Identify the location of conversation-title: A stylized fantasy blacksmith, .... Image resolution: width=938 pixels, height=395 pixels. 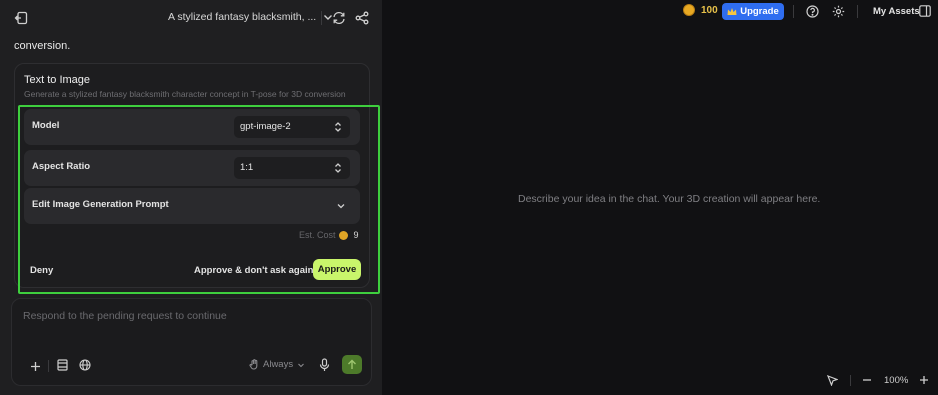
(242, 17).